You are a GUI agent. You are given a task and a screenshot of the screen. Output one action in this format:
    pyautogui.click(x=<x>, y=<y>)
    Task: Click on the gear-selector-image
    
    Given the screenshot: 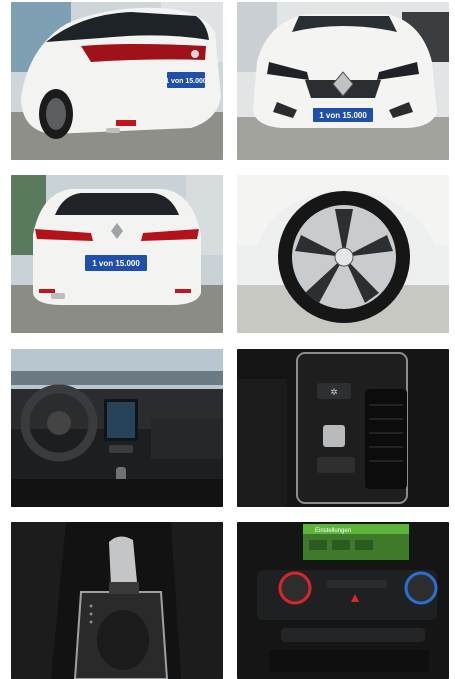 What is the action you would take?
    pyautogui.click(x=117, y=600)
    